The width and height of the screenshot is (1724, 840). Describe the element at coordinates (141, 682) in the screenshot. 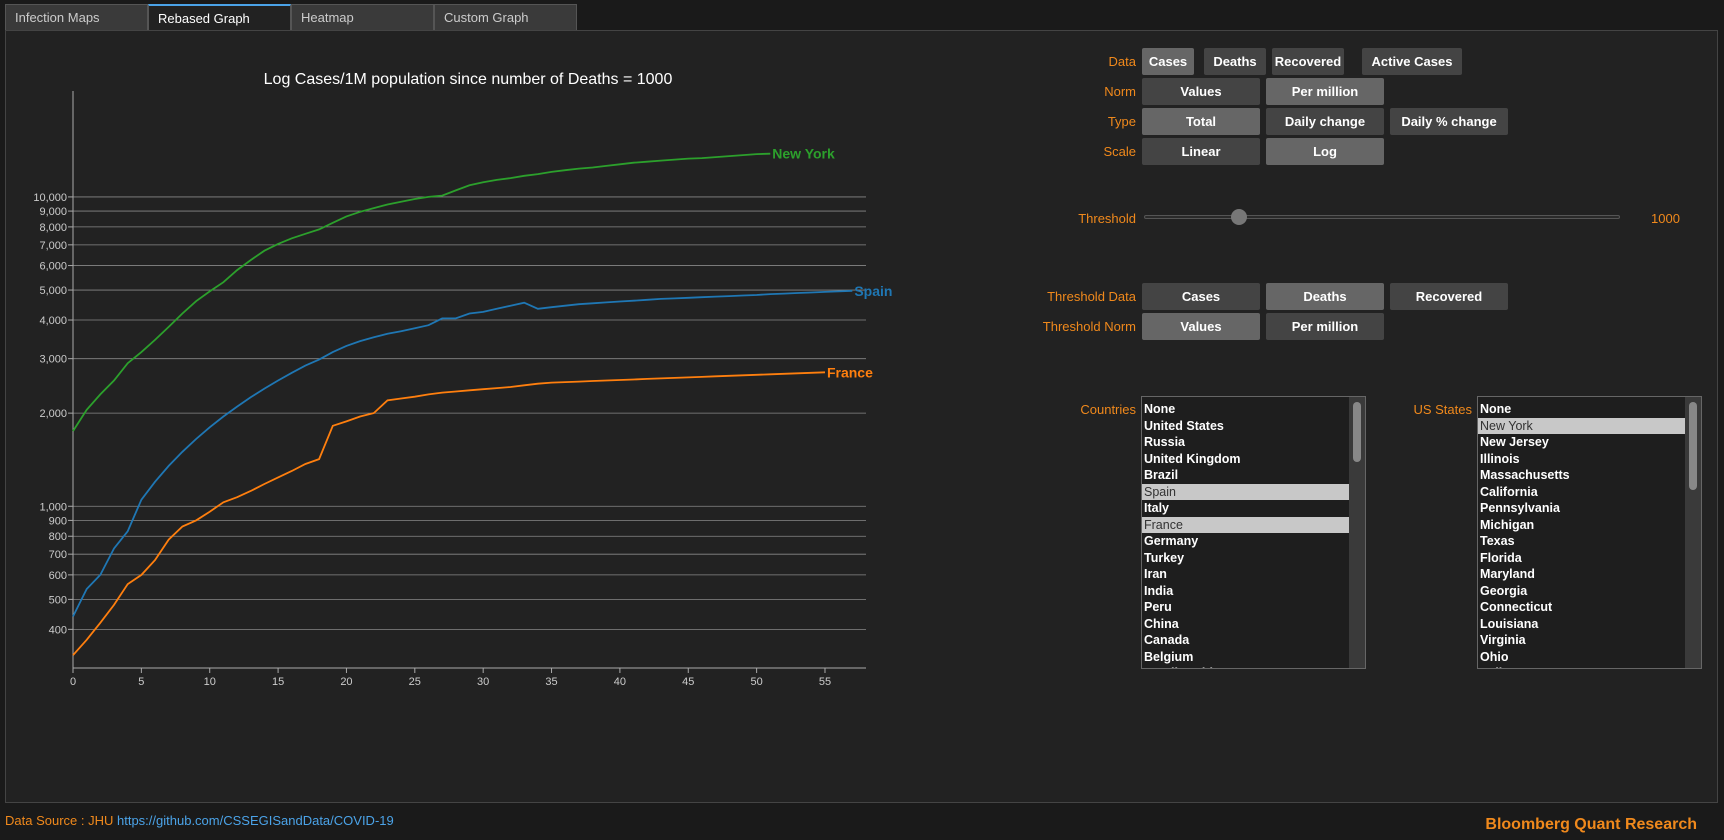

I see `x-tick-label: 5` at that location.